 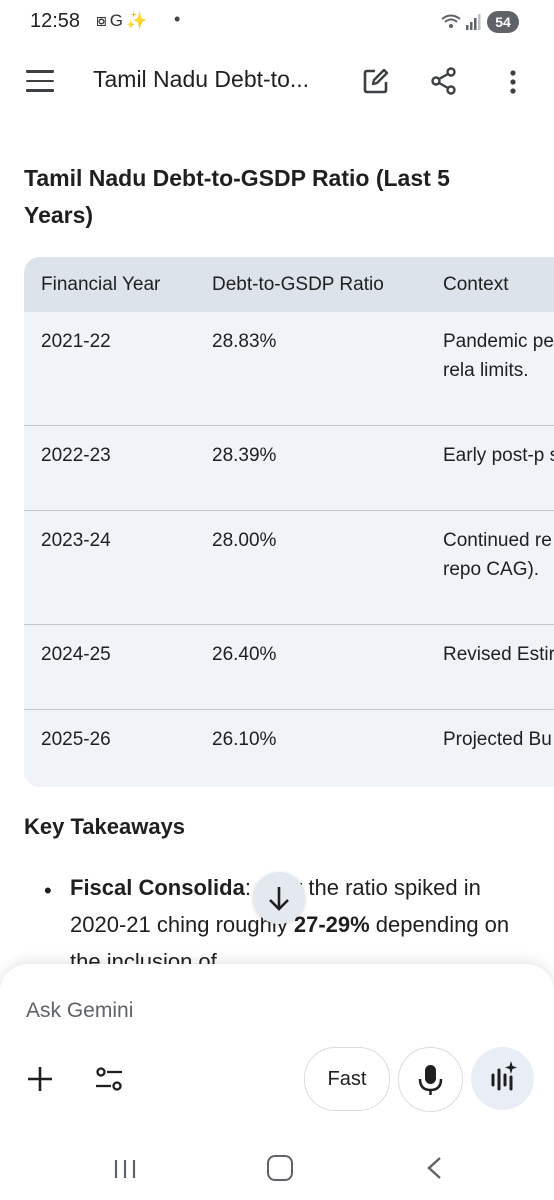 What do you see at coordinates (310, 284) in the screenshot?
I see `column-header-ratio: Debt-to-GSDP Ratio` at bounding box center [310, 284].